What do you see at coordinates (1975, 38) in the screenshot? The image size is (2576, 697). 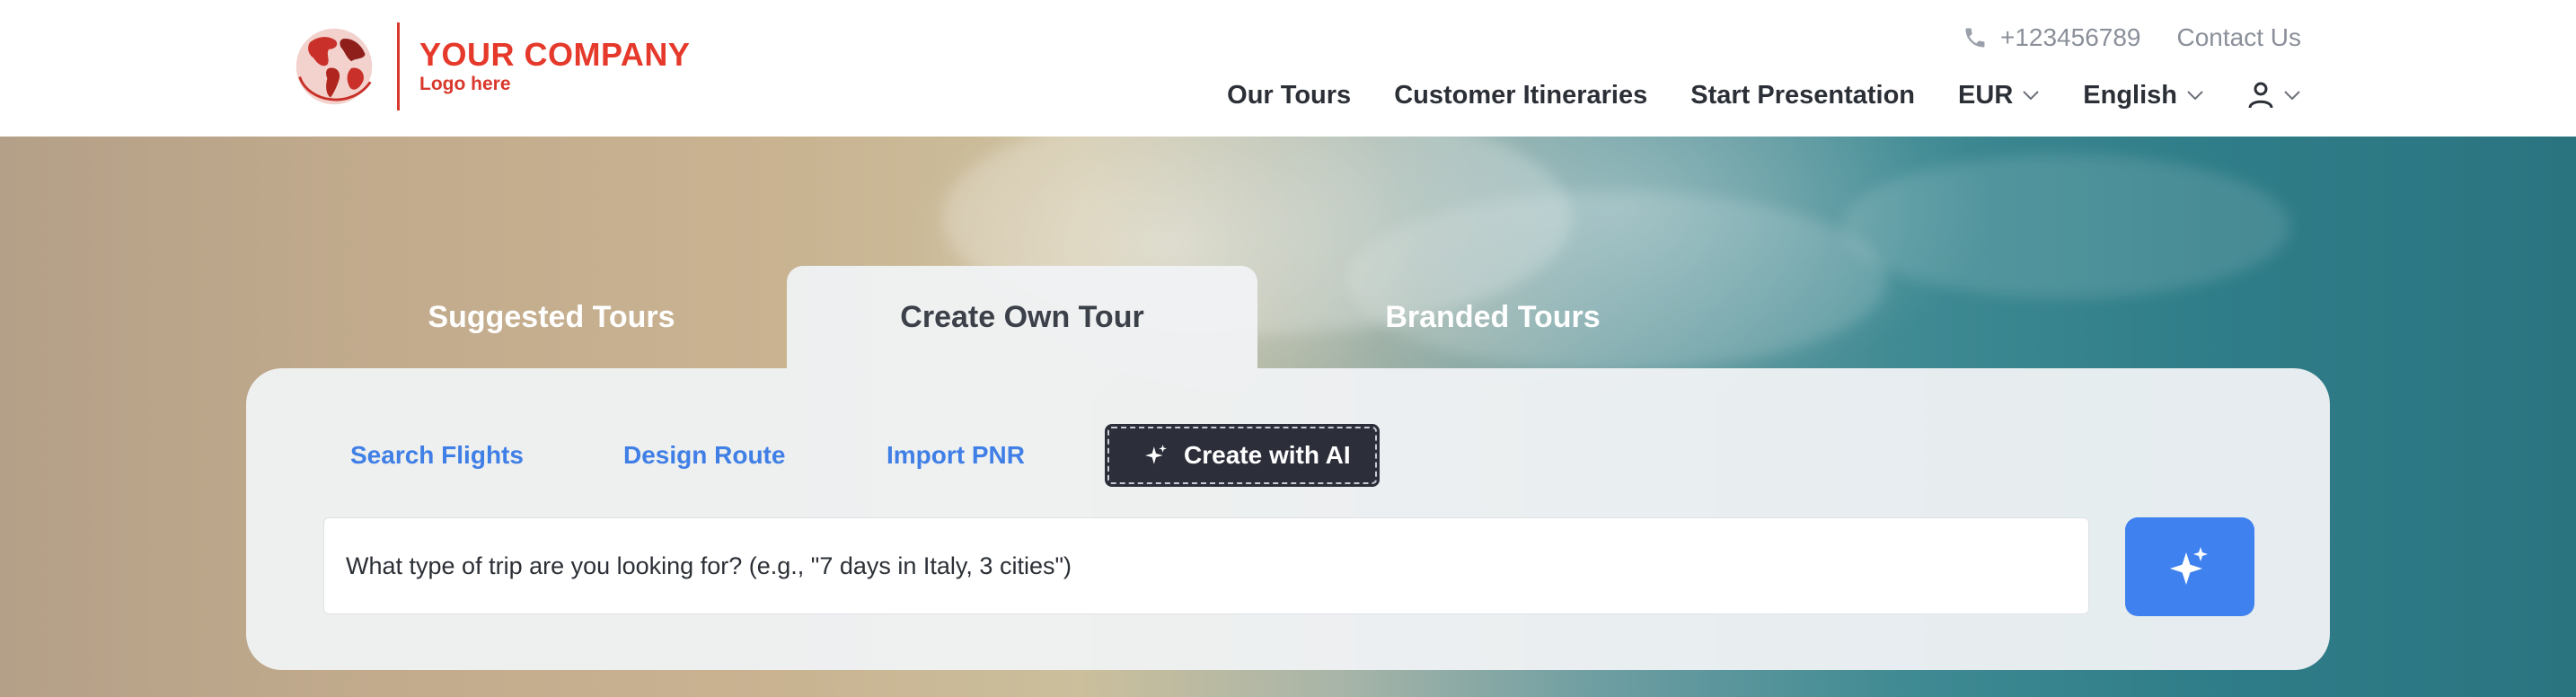 I see `phone-icon` at bounding box center [1975, 38].